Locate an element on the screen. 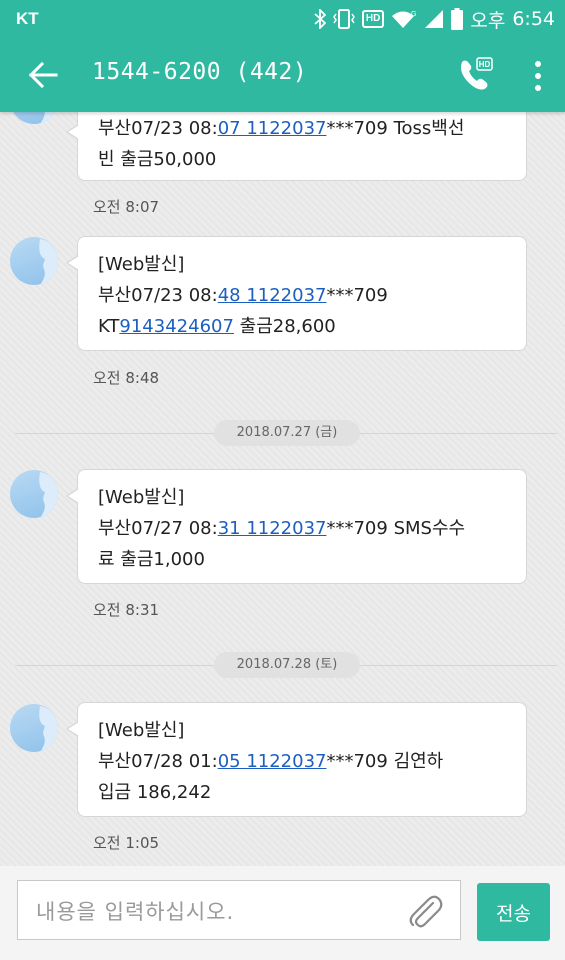 The image size is (565, 960). message-line: 부산07/28 01:05 1122037***709 김연하 is located at coordinates (271, 761).